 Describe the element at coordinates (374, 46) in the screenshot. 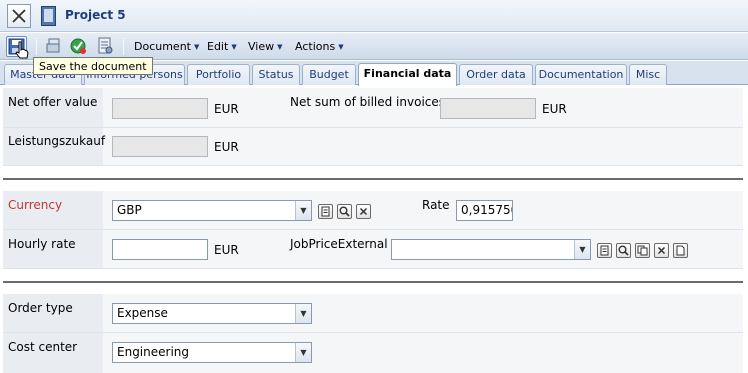

I see `toolbar: Document ▼ Edit ▼ View ▼ Actions ▼` at that location.